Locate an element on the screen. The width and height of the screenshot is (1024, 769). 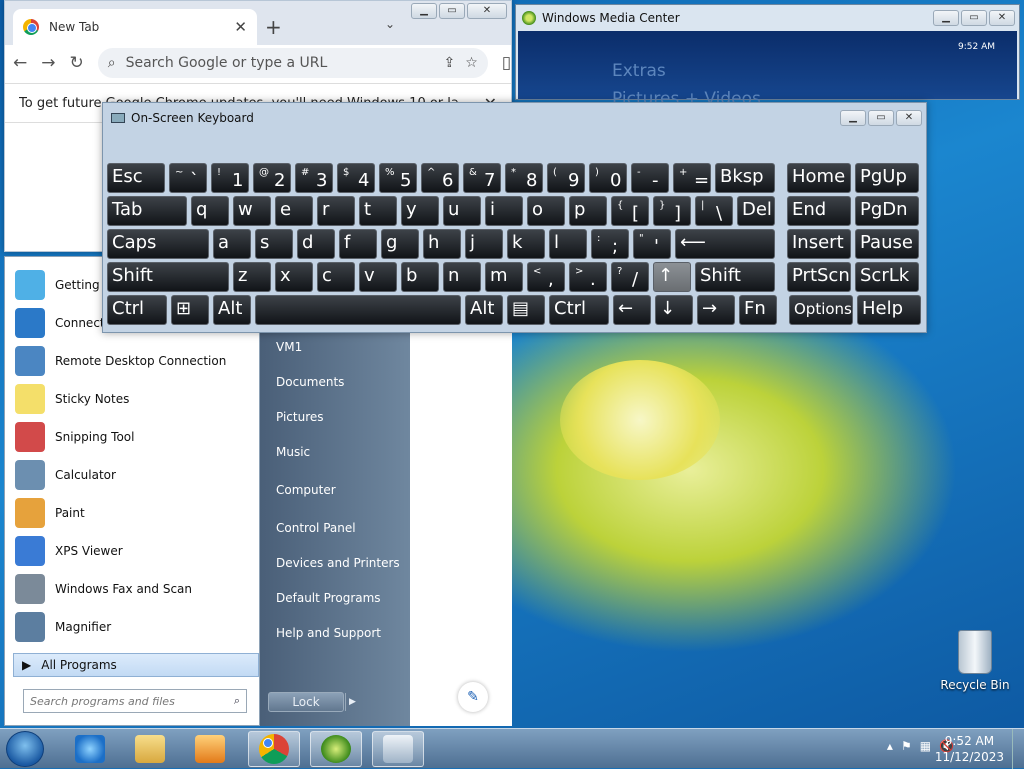
start-right-item: Pictures is located at coordinates (300, 417).